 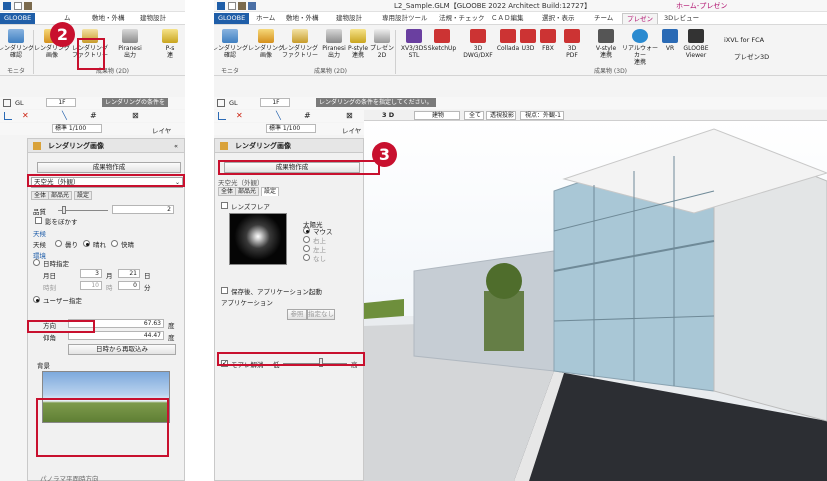 What do you see at coordinates (306, 239) in the screenshot?
I see `sun-upper-right-radio` at bounding box center [306, 239].